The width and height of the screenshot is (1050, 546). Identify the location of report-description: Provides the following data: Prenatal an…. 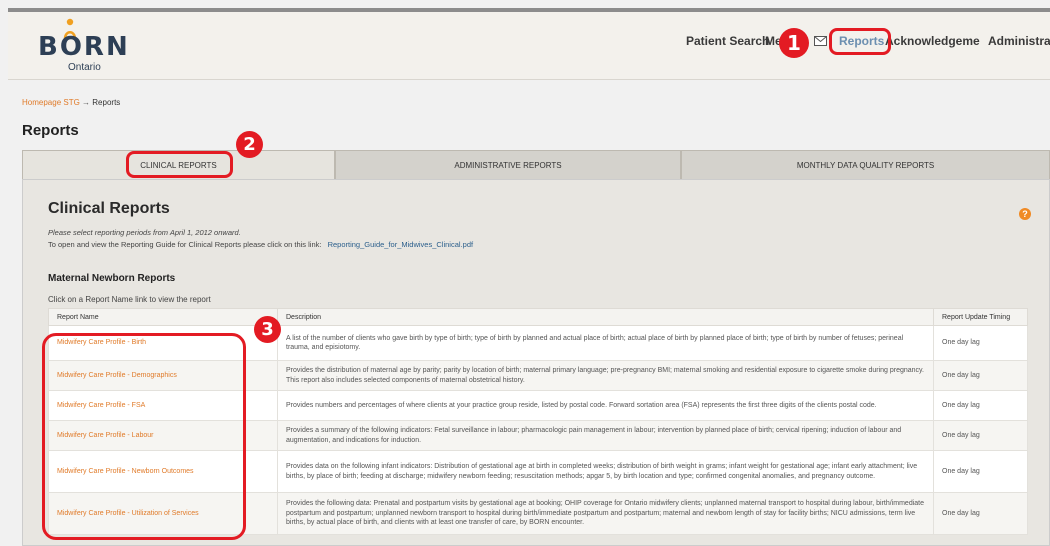
(605, 513).